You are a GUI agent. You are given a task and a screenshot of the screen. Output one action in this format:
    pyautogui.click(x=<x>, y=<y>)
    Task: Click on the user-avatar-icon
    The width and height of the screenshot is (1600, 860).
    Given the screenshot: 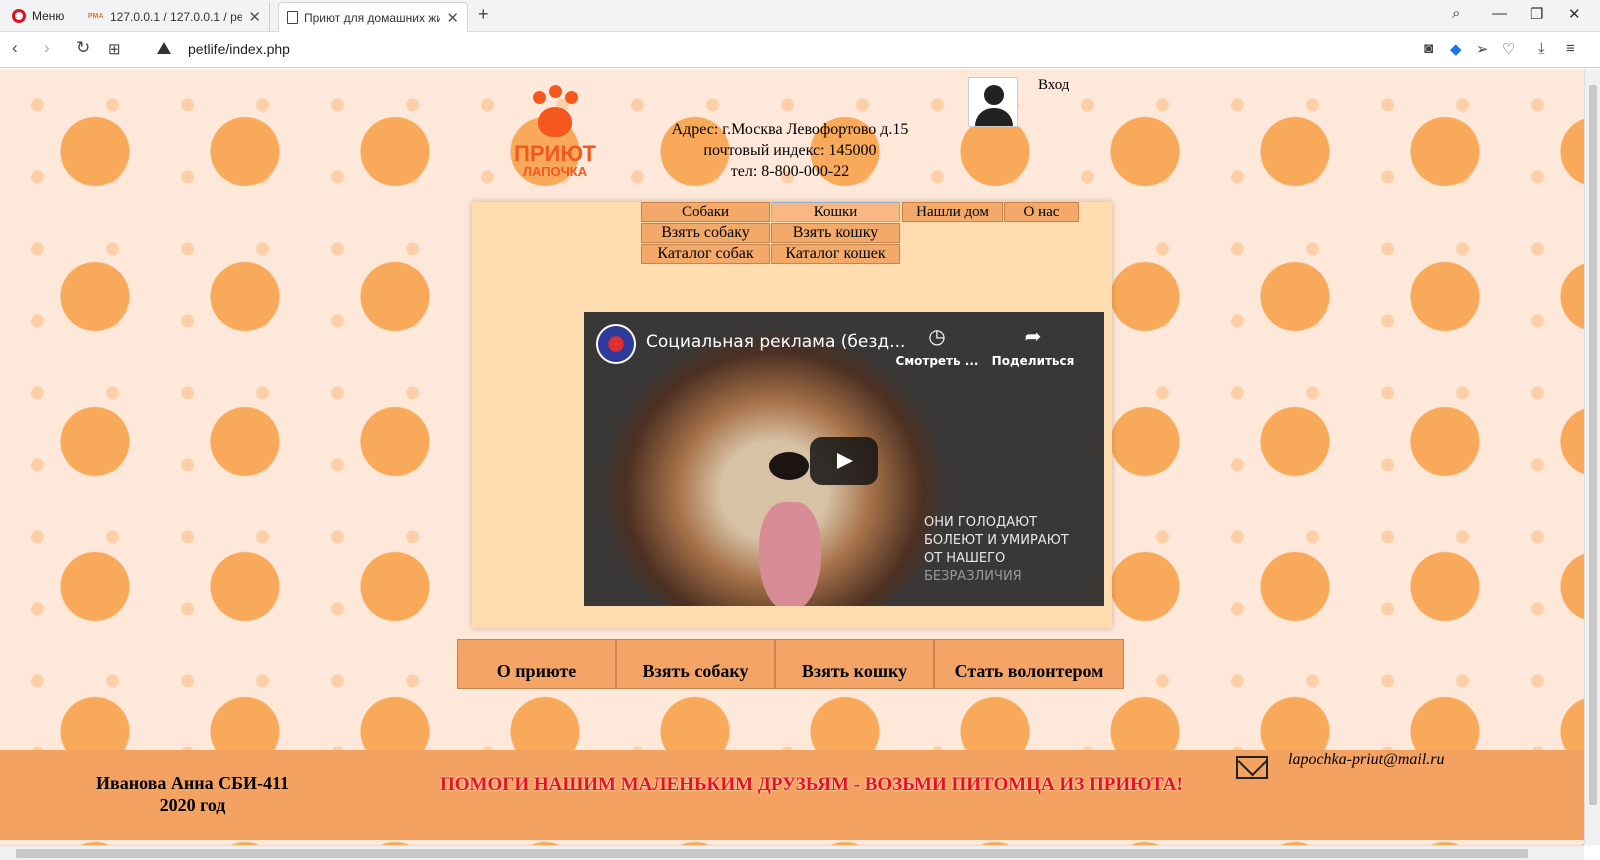 What is the action you would take?
    pyautogui.click(x=993, y=102)
    